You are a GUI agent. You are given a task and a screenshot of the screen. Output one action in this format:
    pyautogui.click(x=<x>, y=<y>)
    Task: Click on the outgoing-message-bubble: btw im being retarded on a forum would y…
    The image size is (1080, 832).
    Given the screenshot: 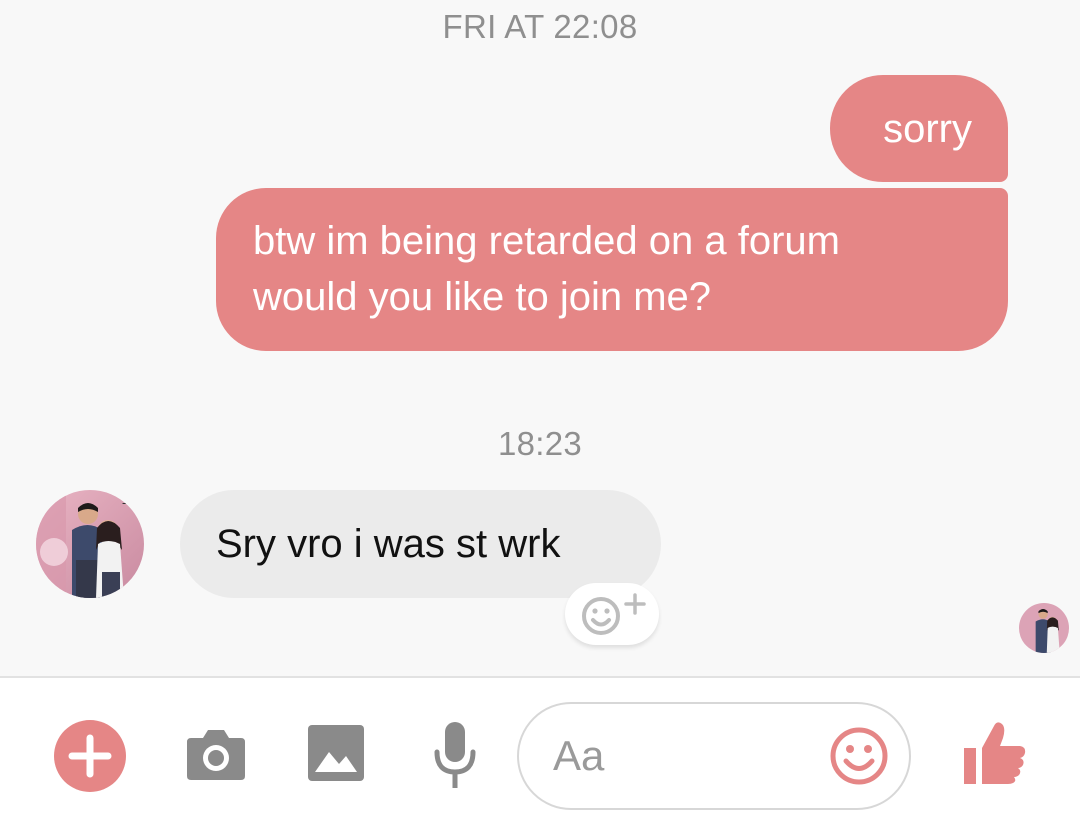 What is the action you would take?
    pyautogui.click(x=612, y=269)
    